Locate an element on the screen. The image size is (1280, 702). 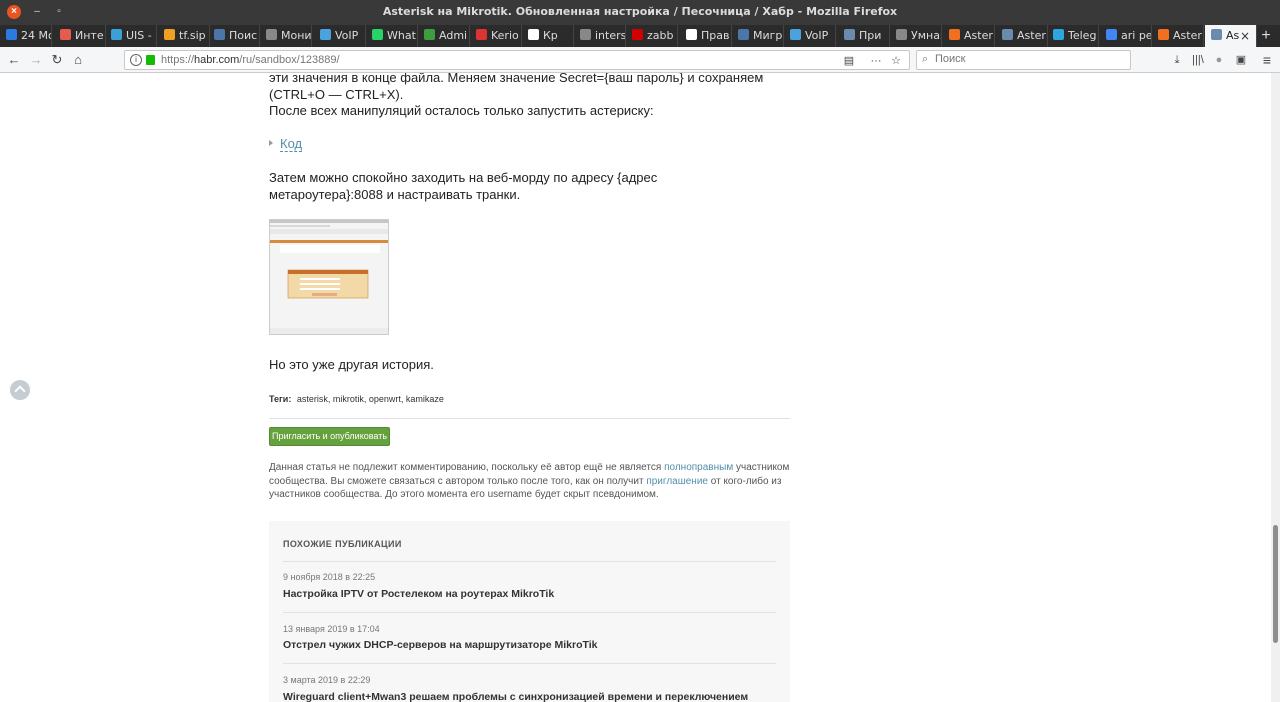
browser-tab: ari pe is located at coordinates (1126, 36).